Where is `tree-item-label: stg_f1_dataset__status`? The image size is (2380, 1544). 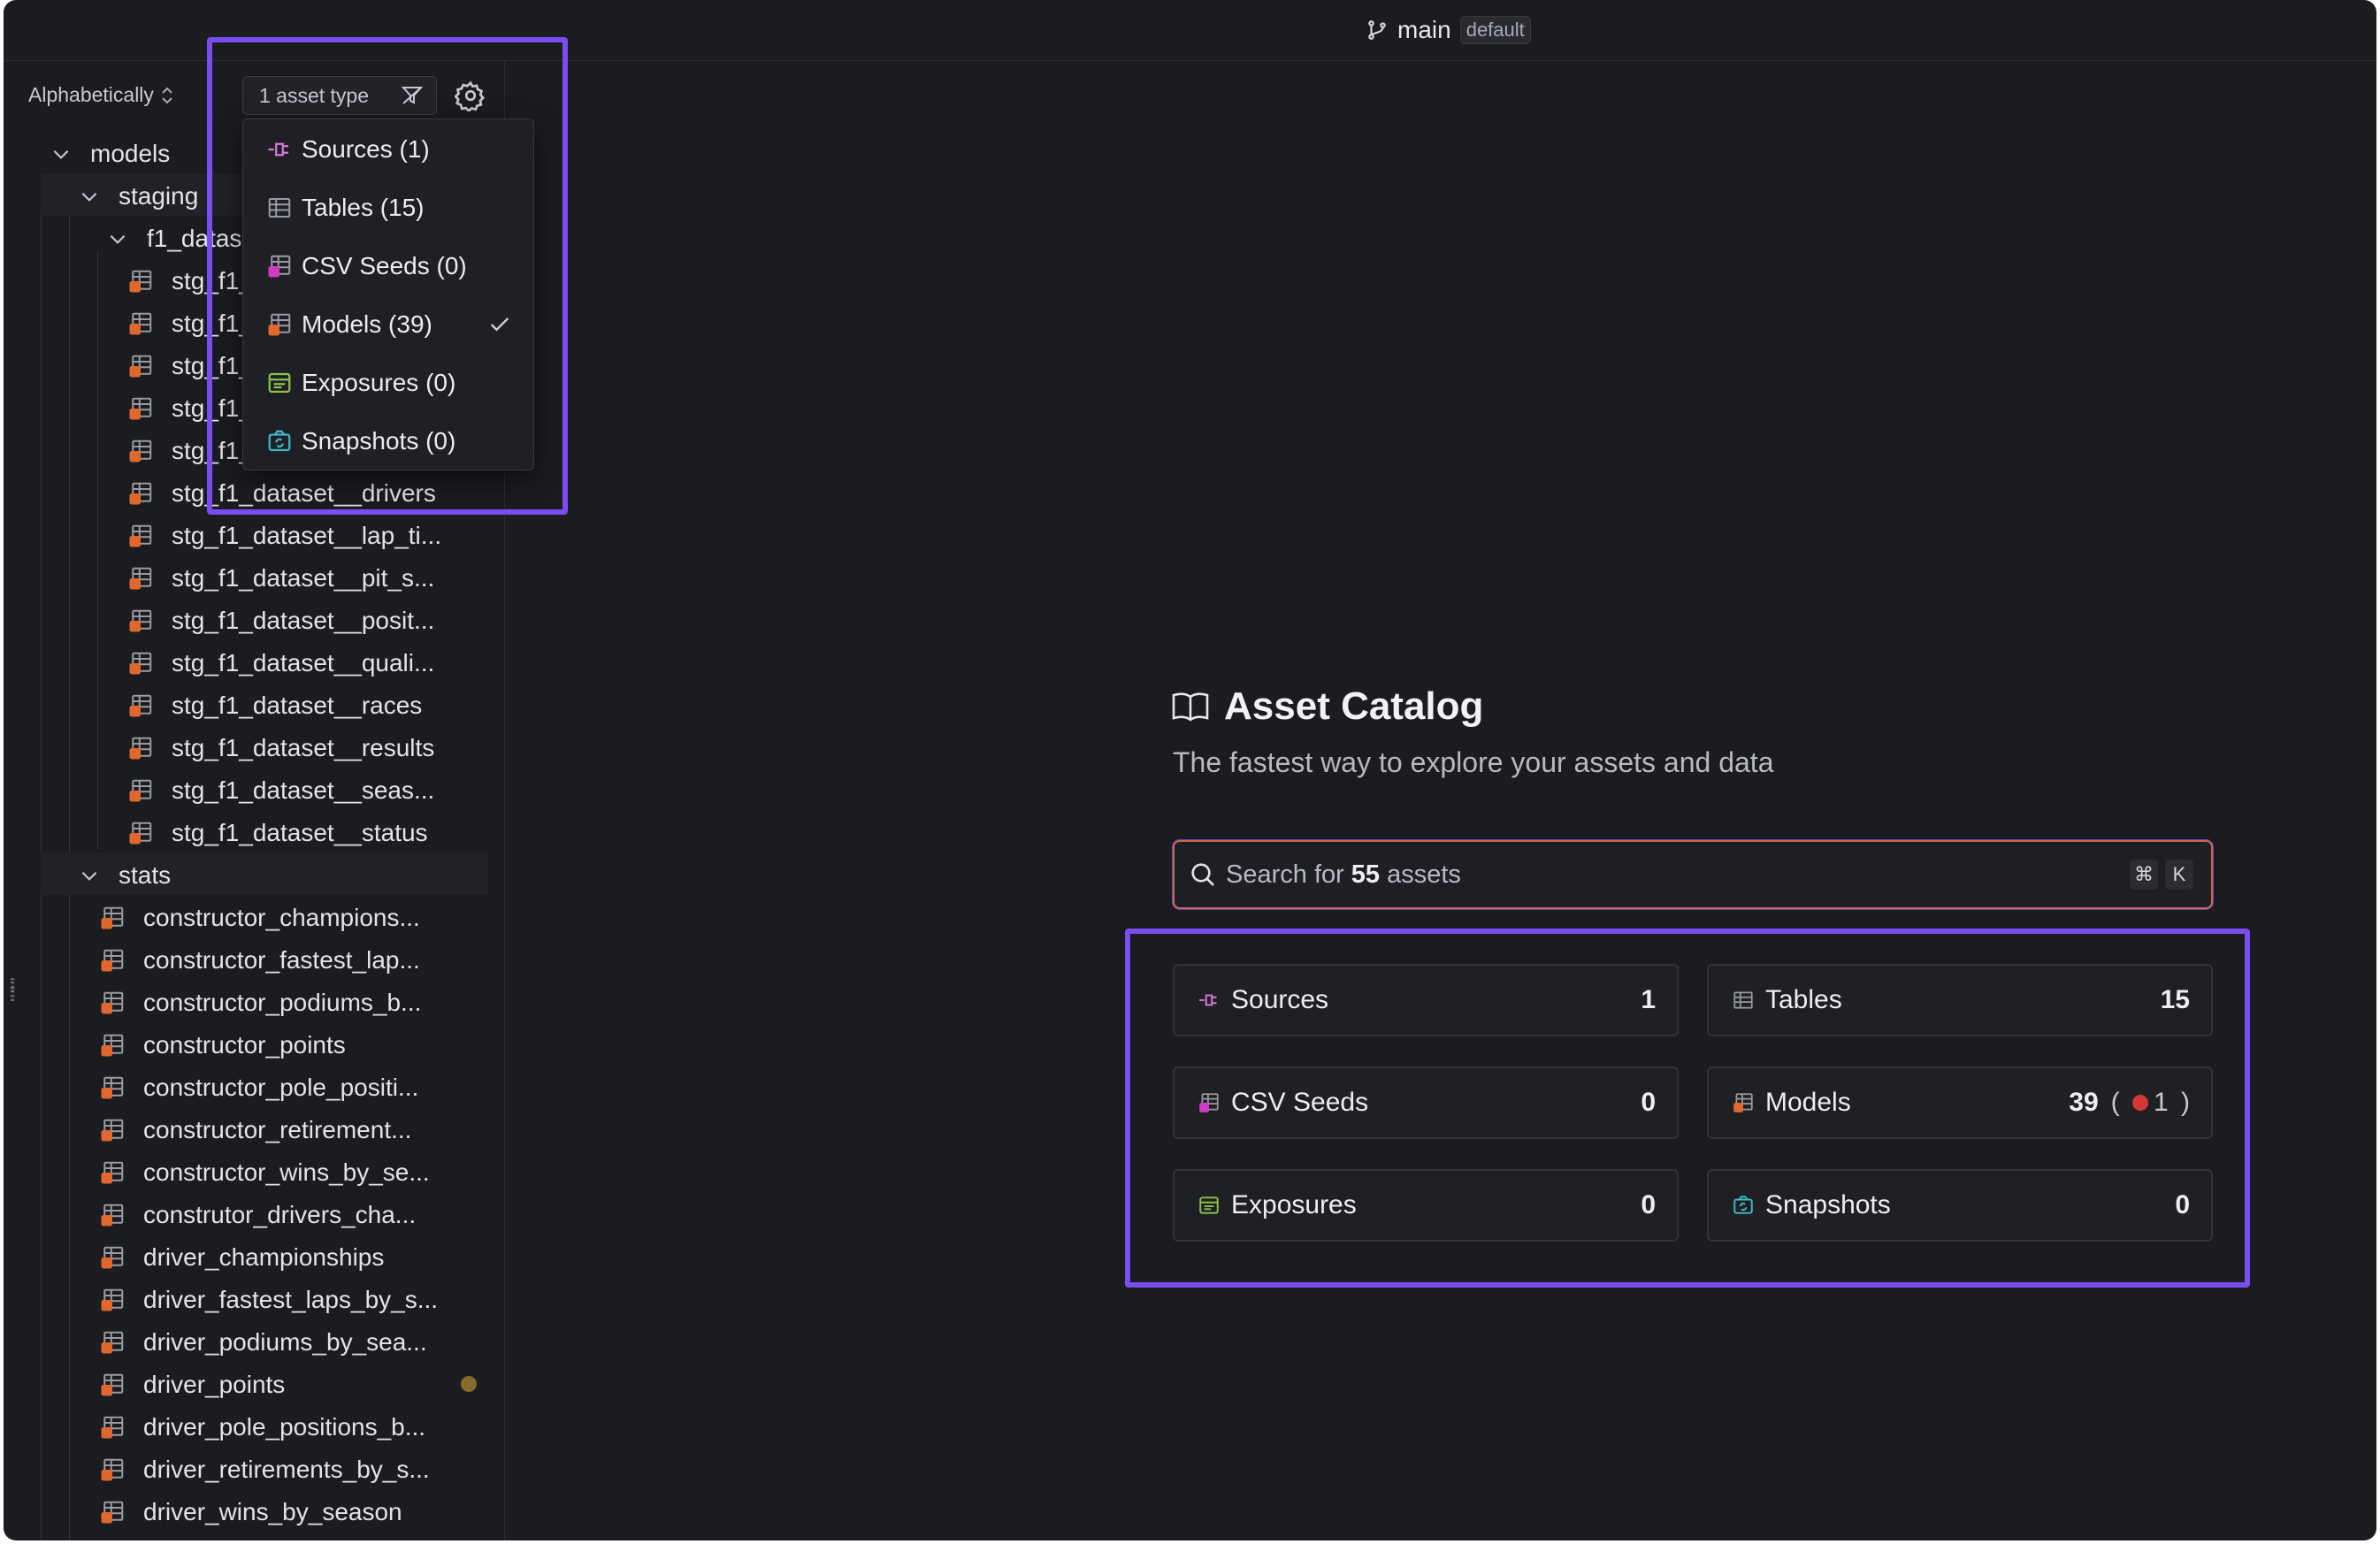 tree-item-label: stg_f1_dataset__status is located at coordinates (300, 832).